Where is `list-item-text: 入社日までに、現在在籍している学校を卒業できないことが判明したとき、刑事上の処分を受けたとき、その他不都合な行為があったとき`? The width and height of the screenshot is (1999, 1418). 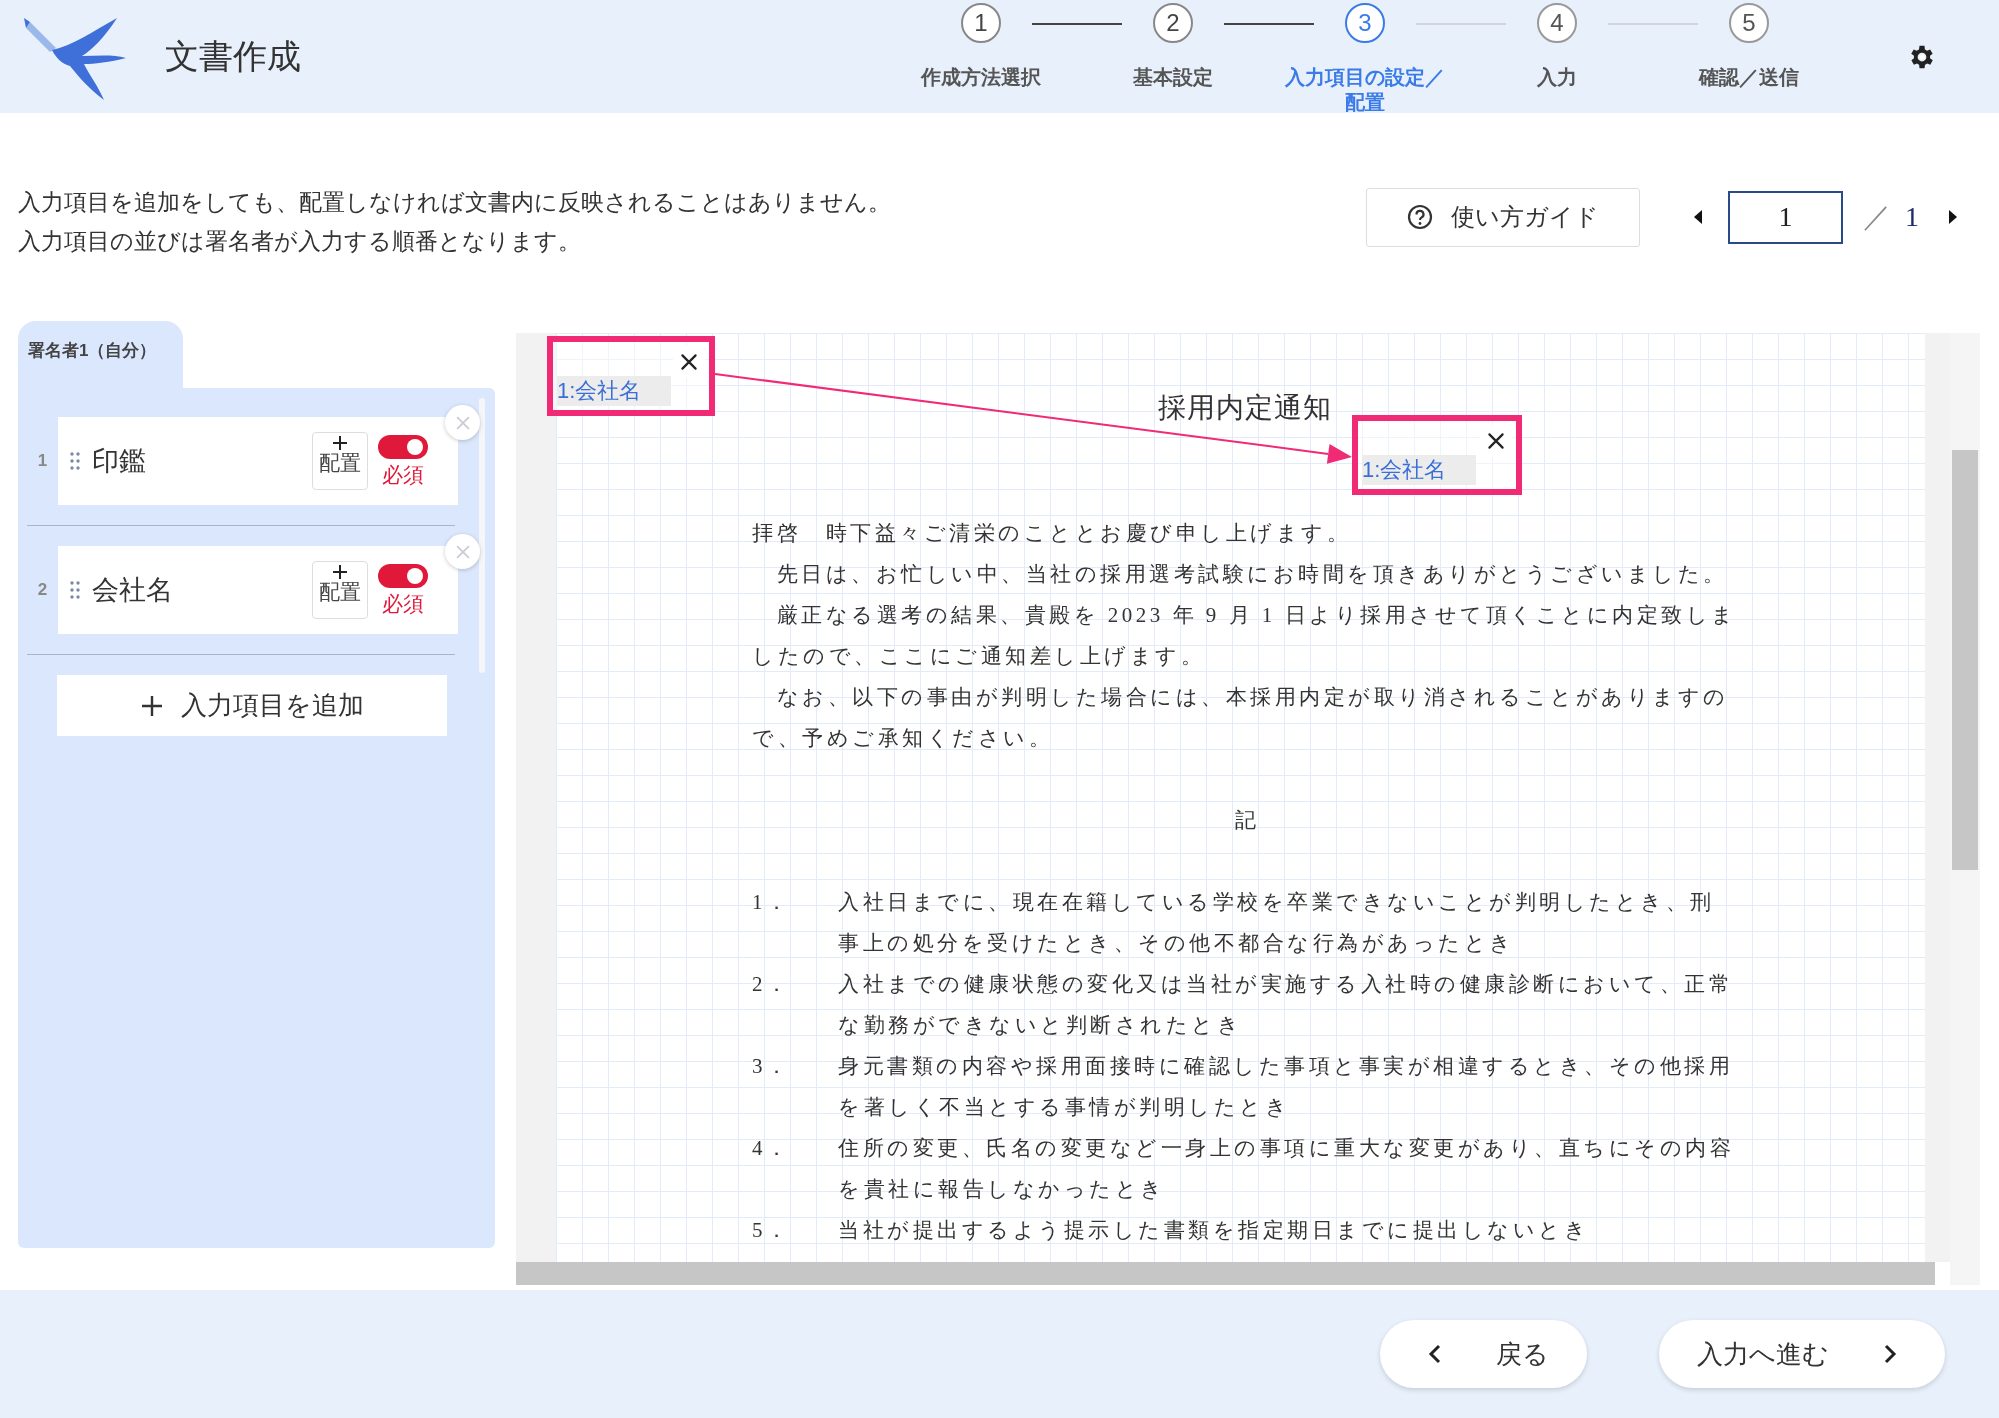 list-item-text: 入社日までに、現在在籍している学校を卒業できないことが判明したとき、刑事上の処分を受けたとき、その他不都合な行為があったとき is located at coordinates (1277, 923).